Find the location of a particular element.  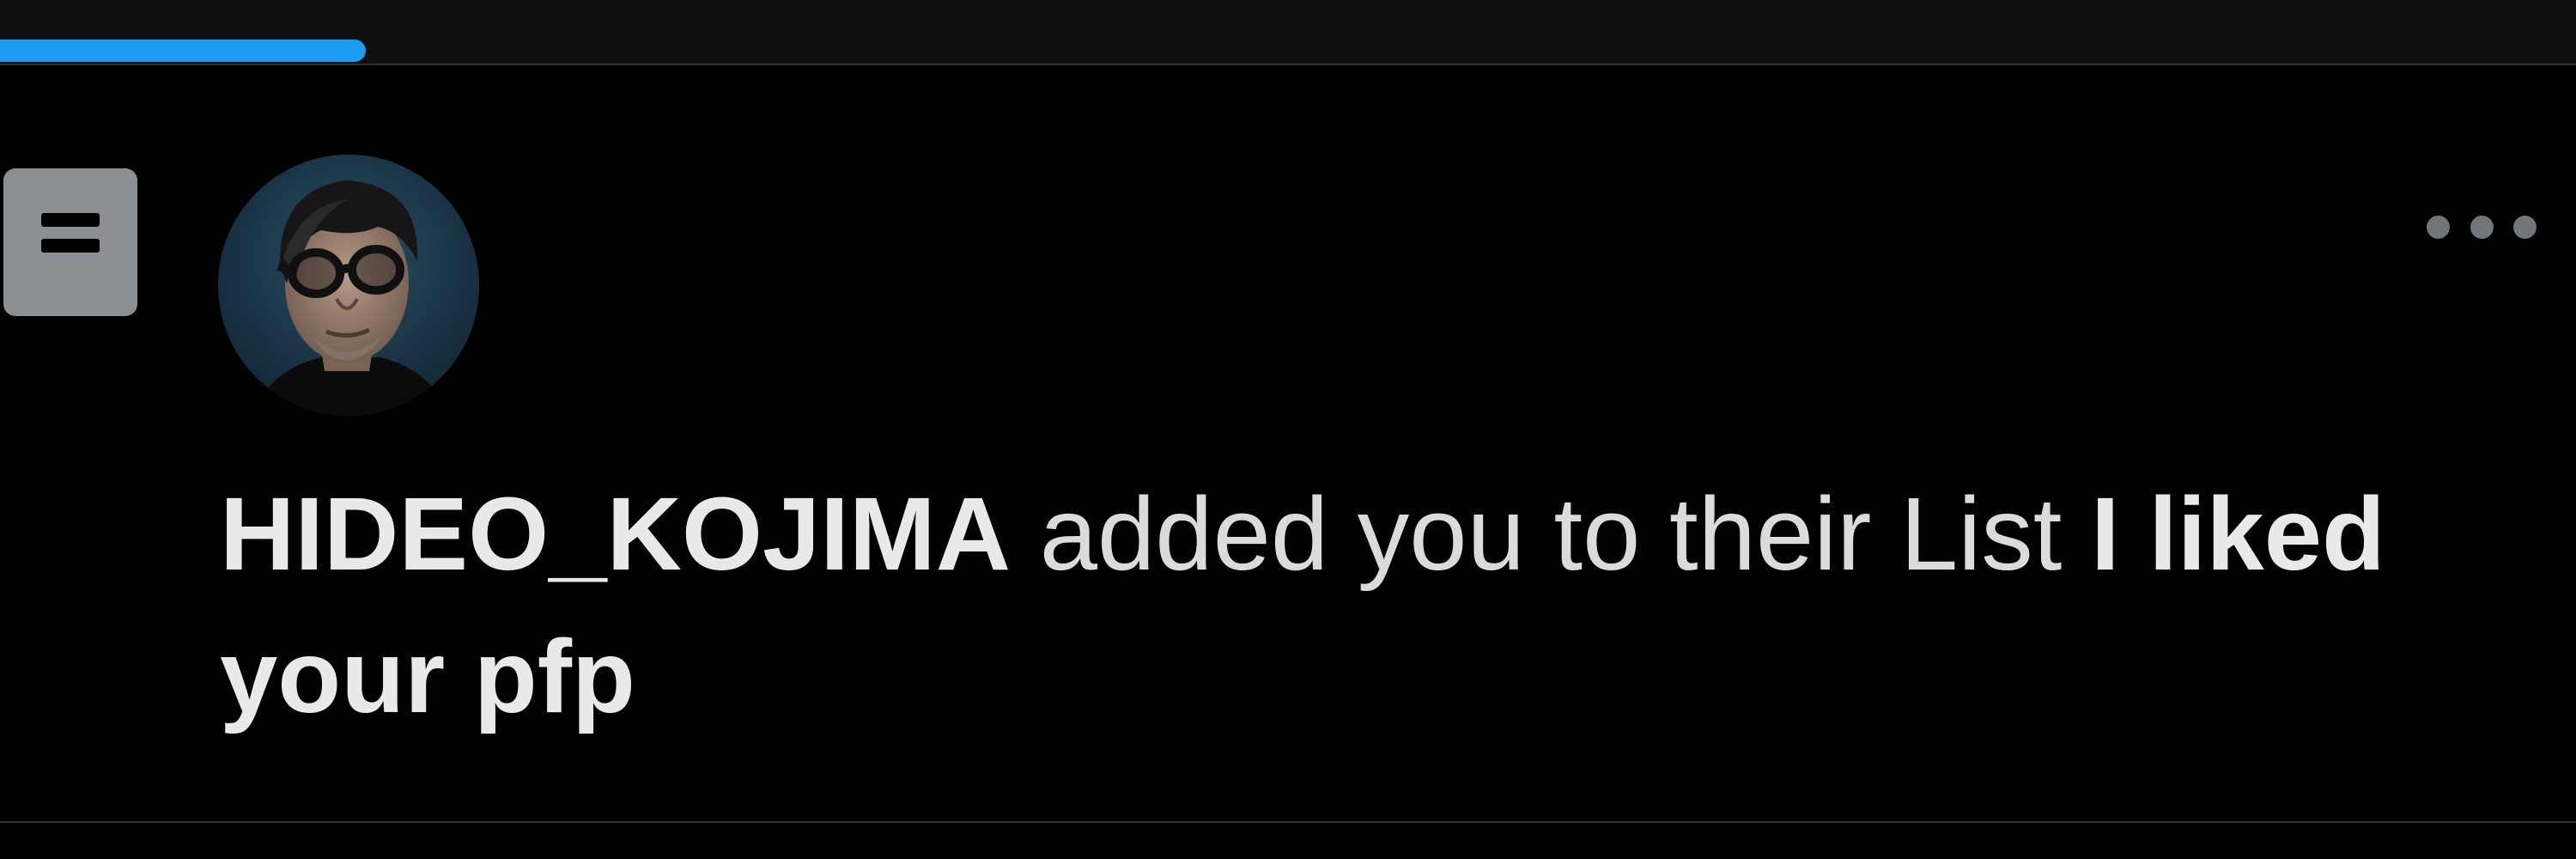

avatar is located at coordinates (348, 285).